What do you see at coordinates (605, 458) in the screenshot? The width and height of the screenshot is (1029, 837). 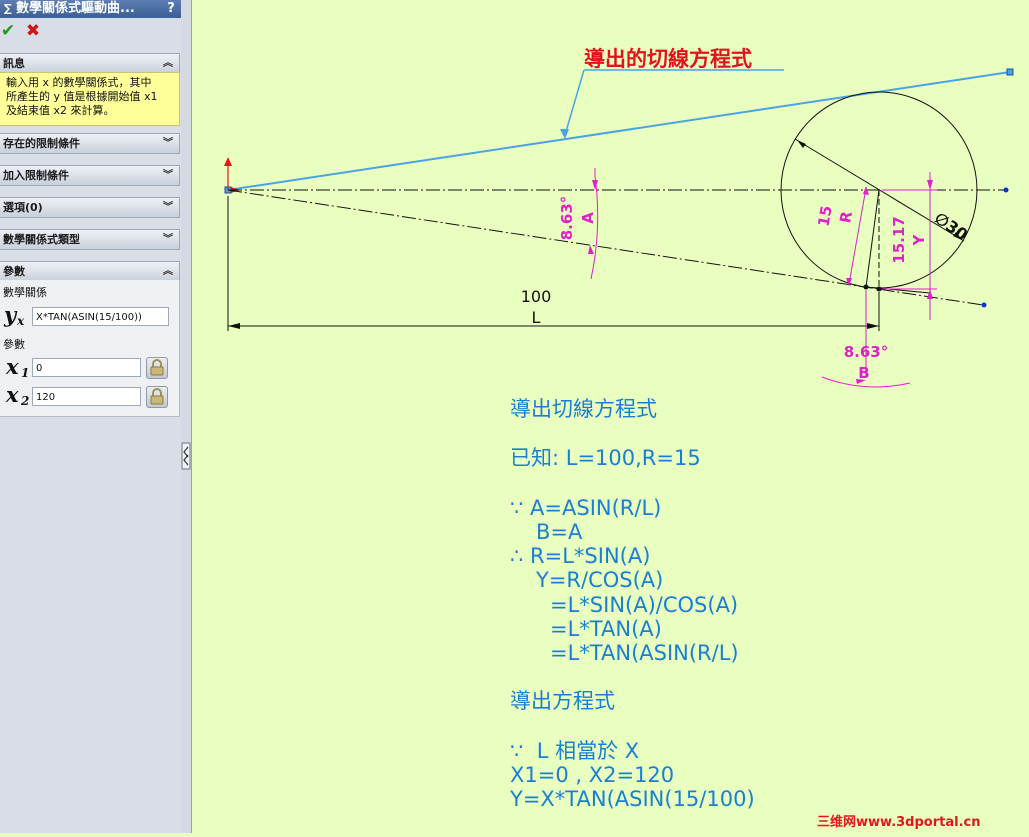 I see `derivation-line: 已知: L=100,R=15` at bounding box center [605, 458].